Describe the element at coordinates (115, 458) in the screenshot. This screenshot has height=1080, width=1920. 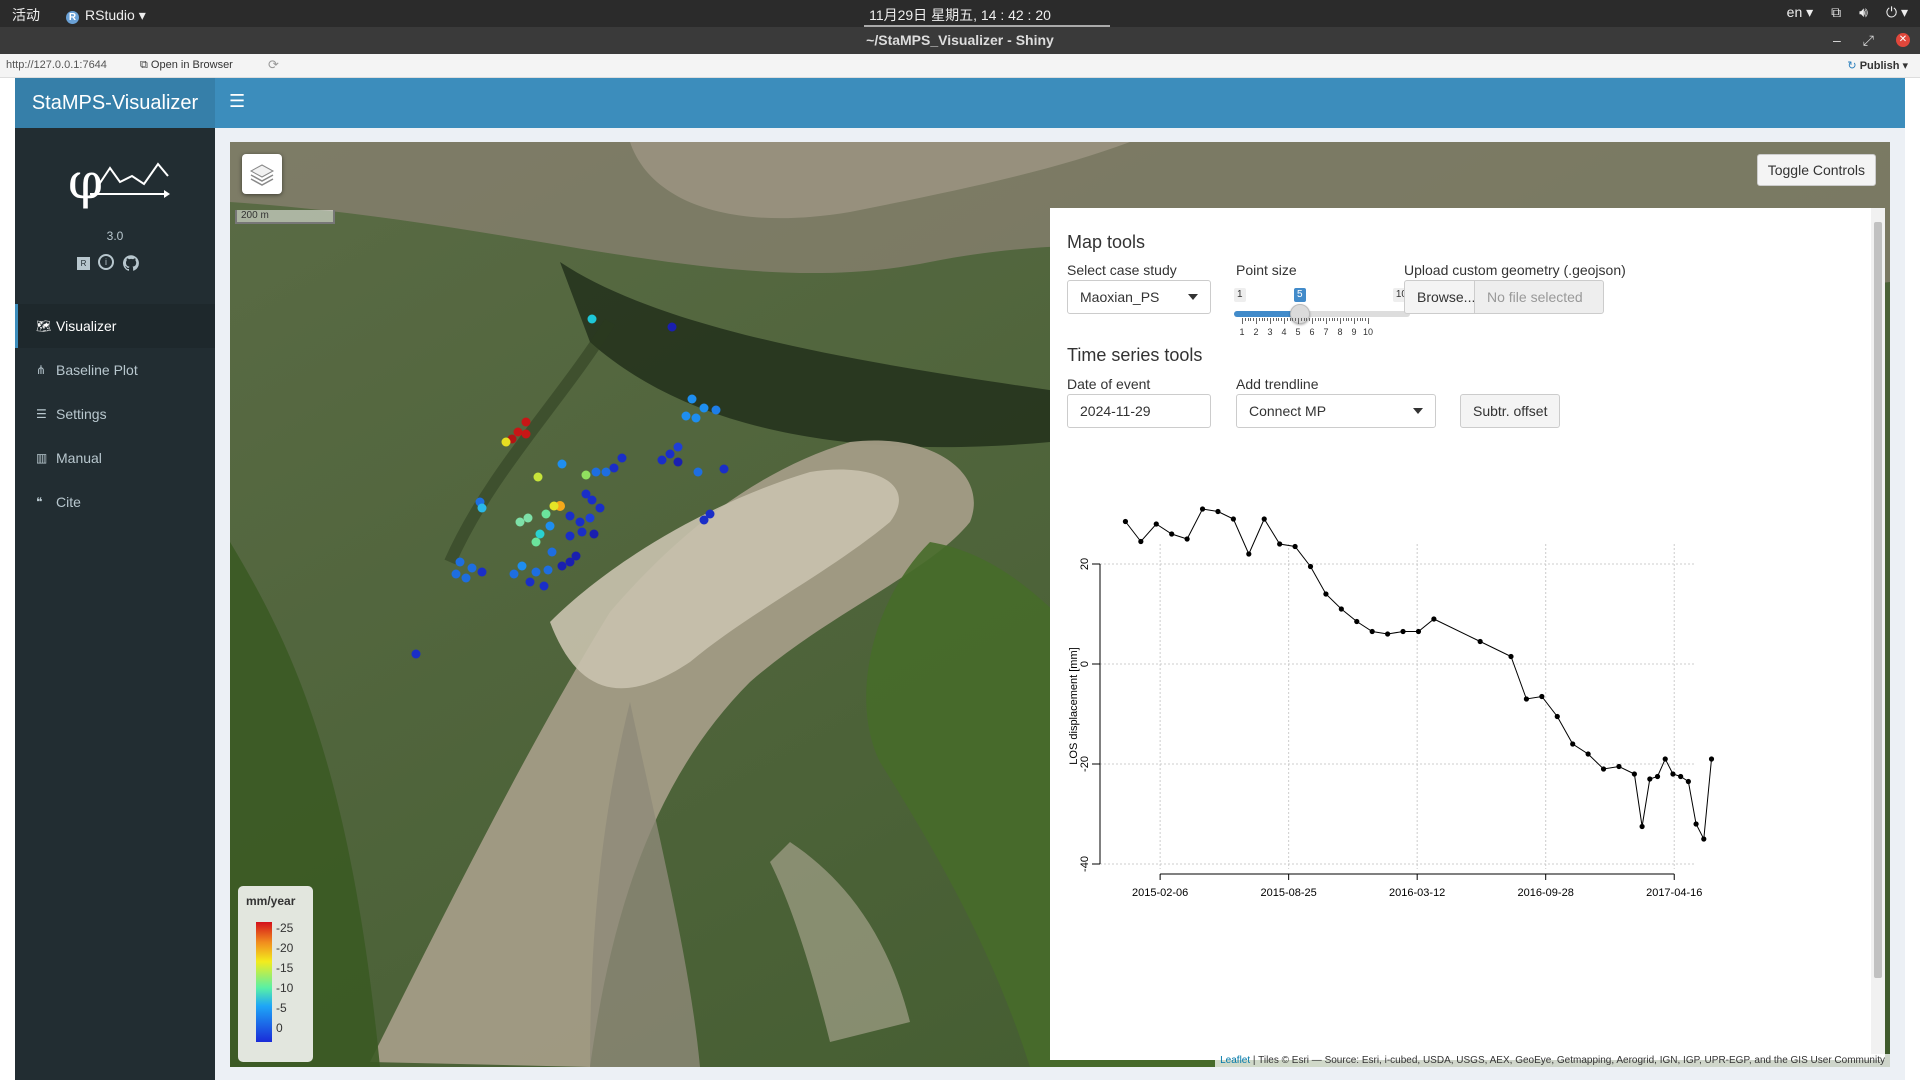
I see `sidebar-item-manual: ▥ Manual` at that location.